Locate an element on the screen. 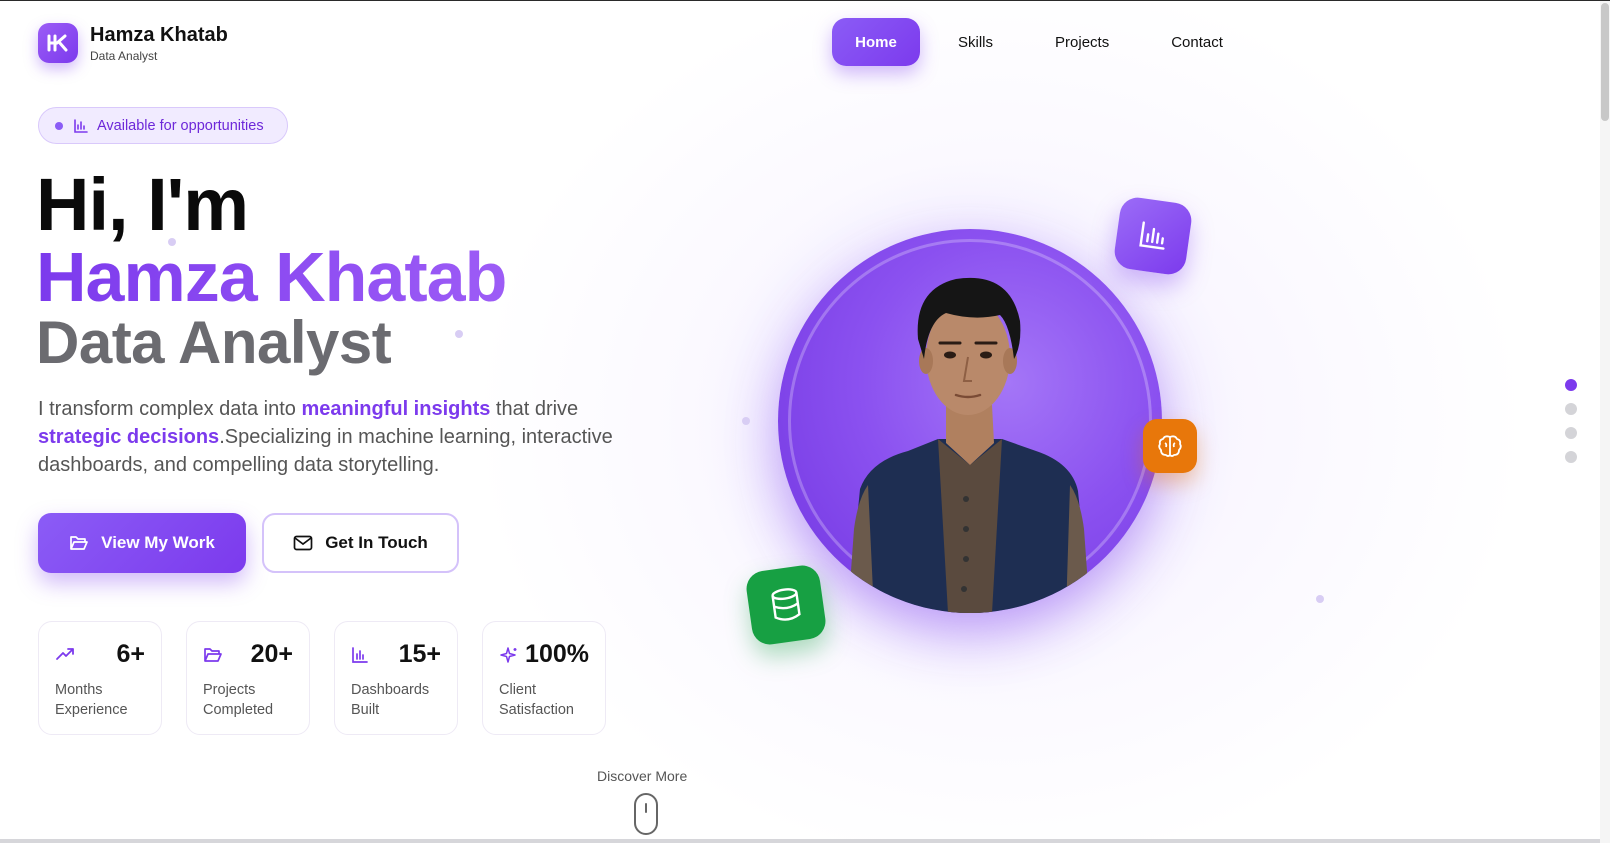 This screenshot has height=843, width=1610. mail-icon is located at coordinates (303, 543).